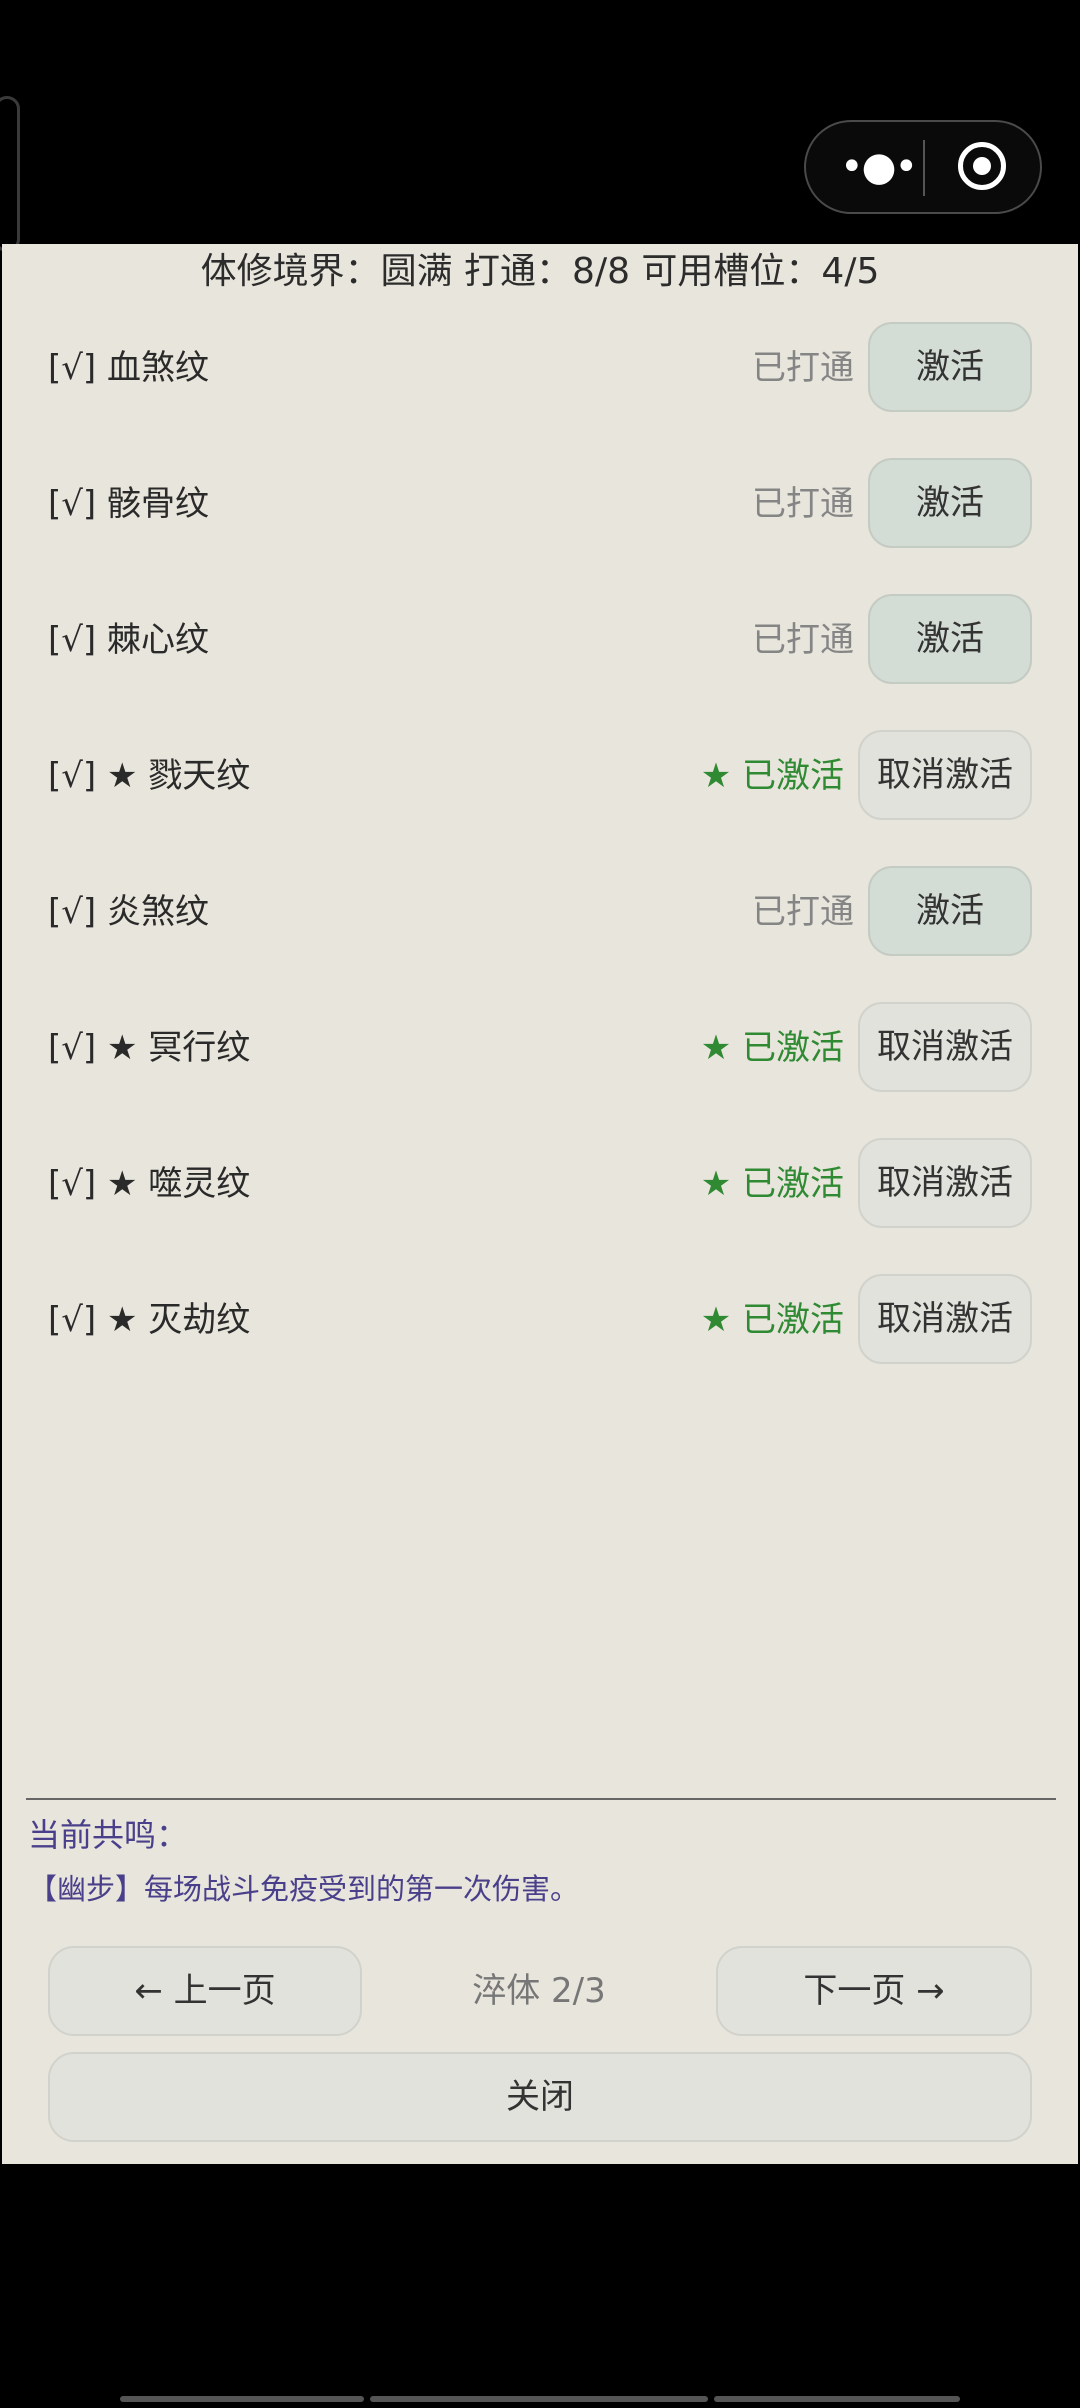 This screenshot has width=1080, height=2408. I want to click on close-button: 关闭, so click(540, 2097).